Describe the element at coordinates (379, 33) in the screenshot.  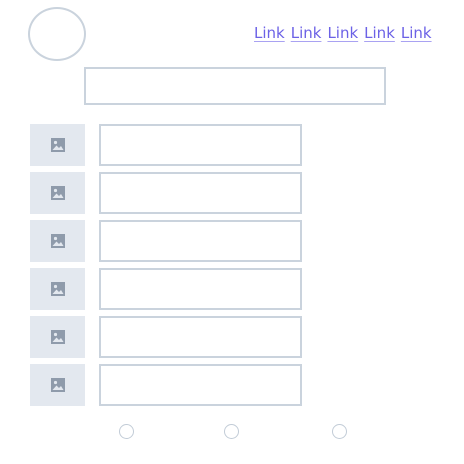
I see `nav-link-4: Link` at that location.